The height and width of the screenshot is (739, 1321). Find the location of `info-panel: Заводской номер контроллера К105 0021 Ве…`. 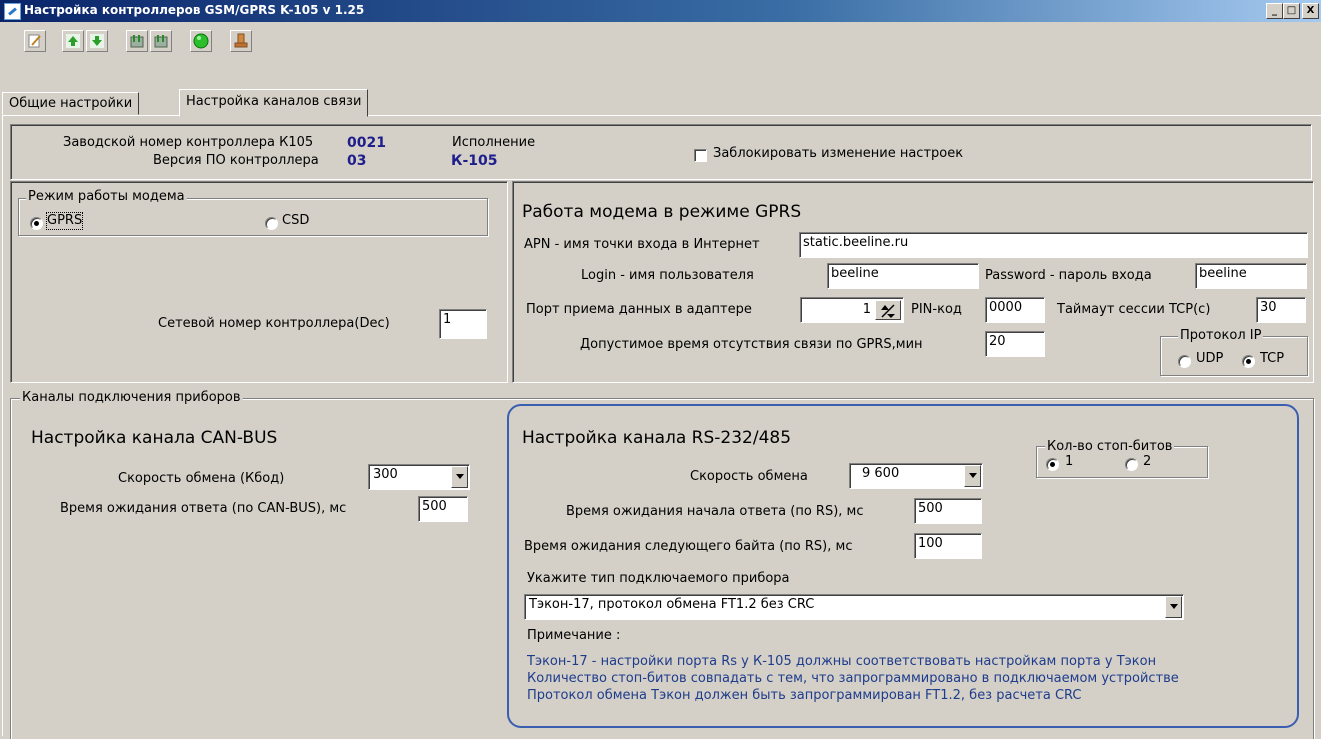

info-panel: Заводской номер контроллера К105 0021 Ве… is located at coordinates (661, 152).